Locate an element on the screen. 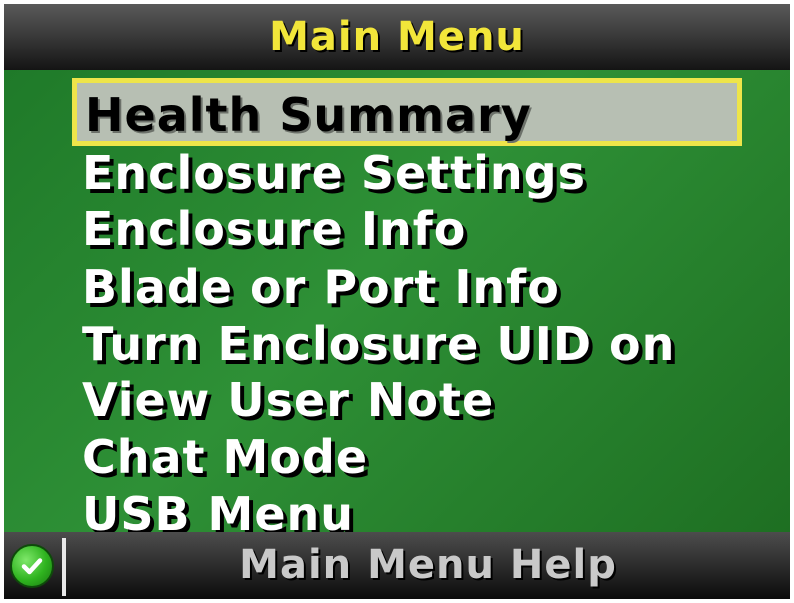 The image size is (794, 603). menu-item-chat-mode: Chat Mode is located at coordinates (225, 457).